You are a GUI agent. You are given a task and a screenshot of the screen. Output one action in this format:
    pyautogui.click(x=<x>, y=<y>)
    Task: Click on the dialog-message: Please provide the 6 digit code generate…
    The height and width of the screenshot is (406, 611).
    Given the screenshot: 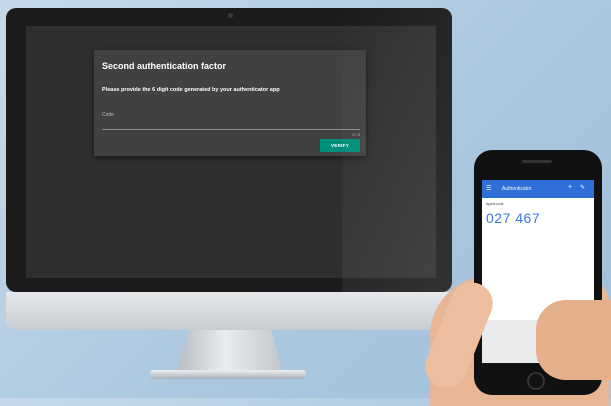 What is the action you would take?
    pyautogui.click(x=191, y=90)
    